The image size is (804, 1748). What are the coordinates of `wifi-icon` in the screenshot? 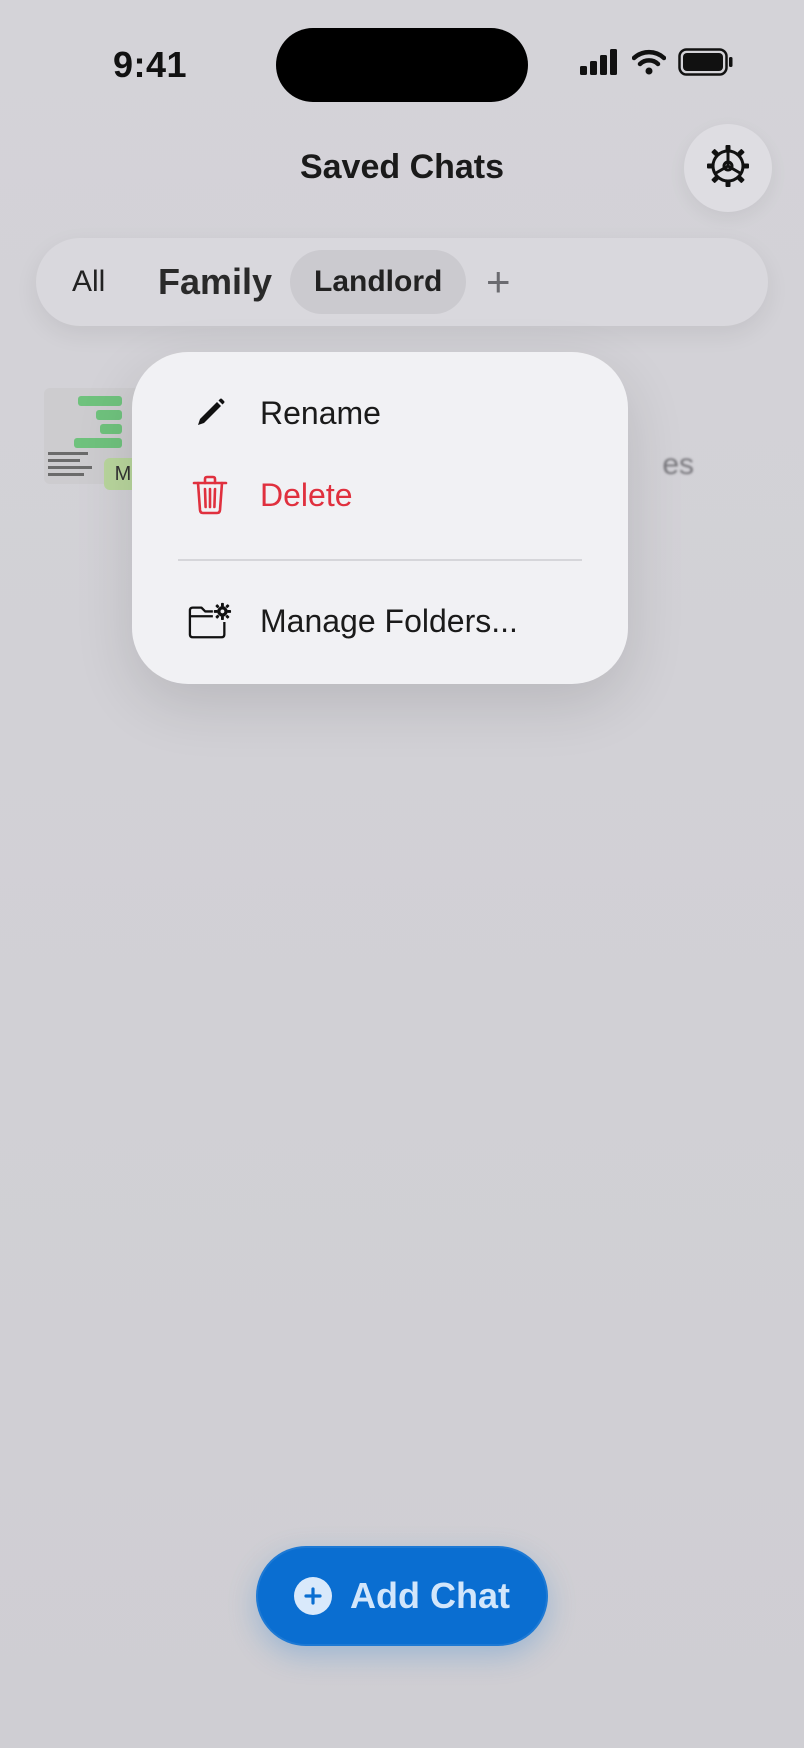 It's located at (649, 62).